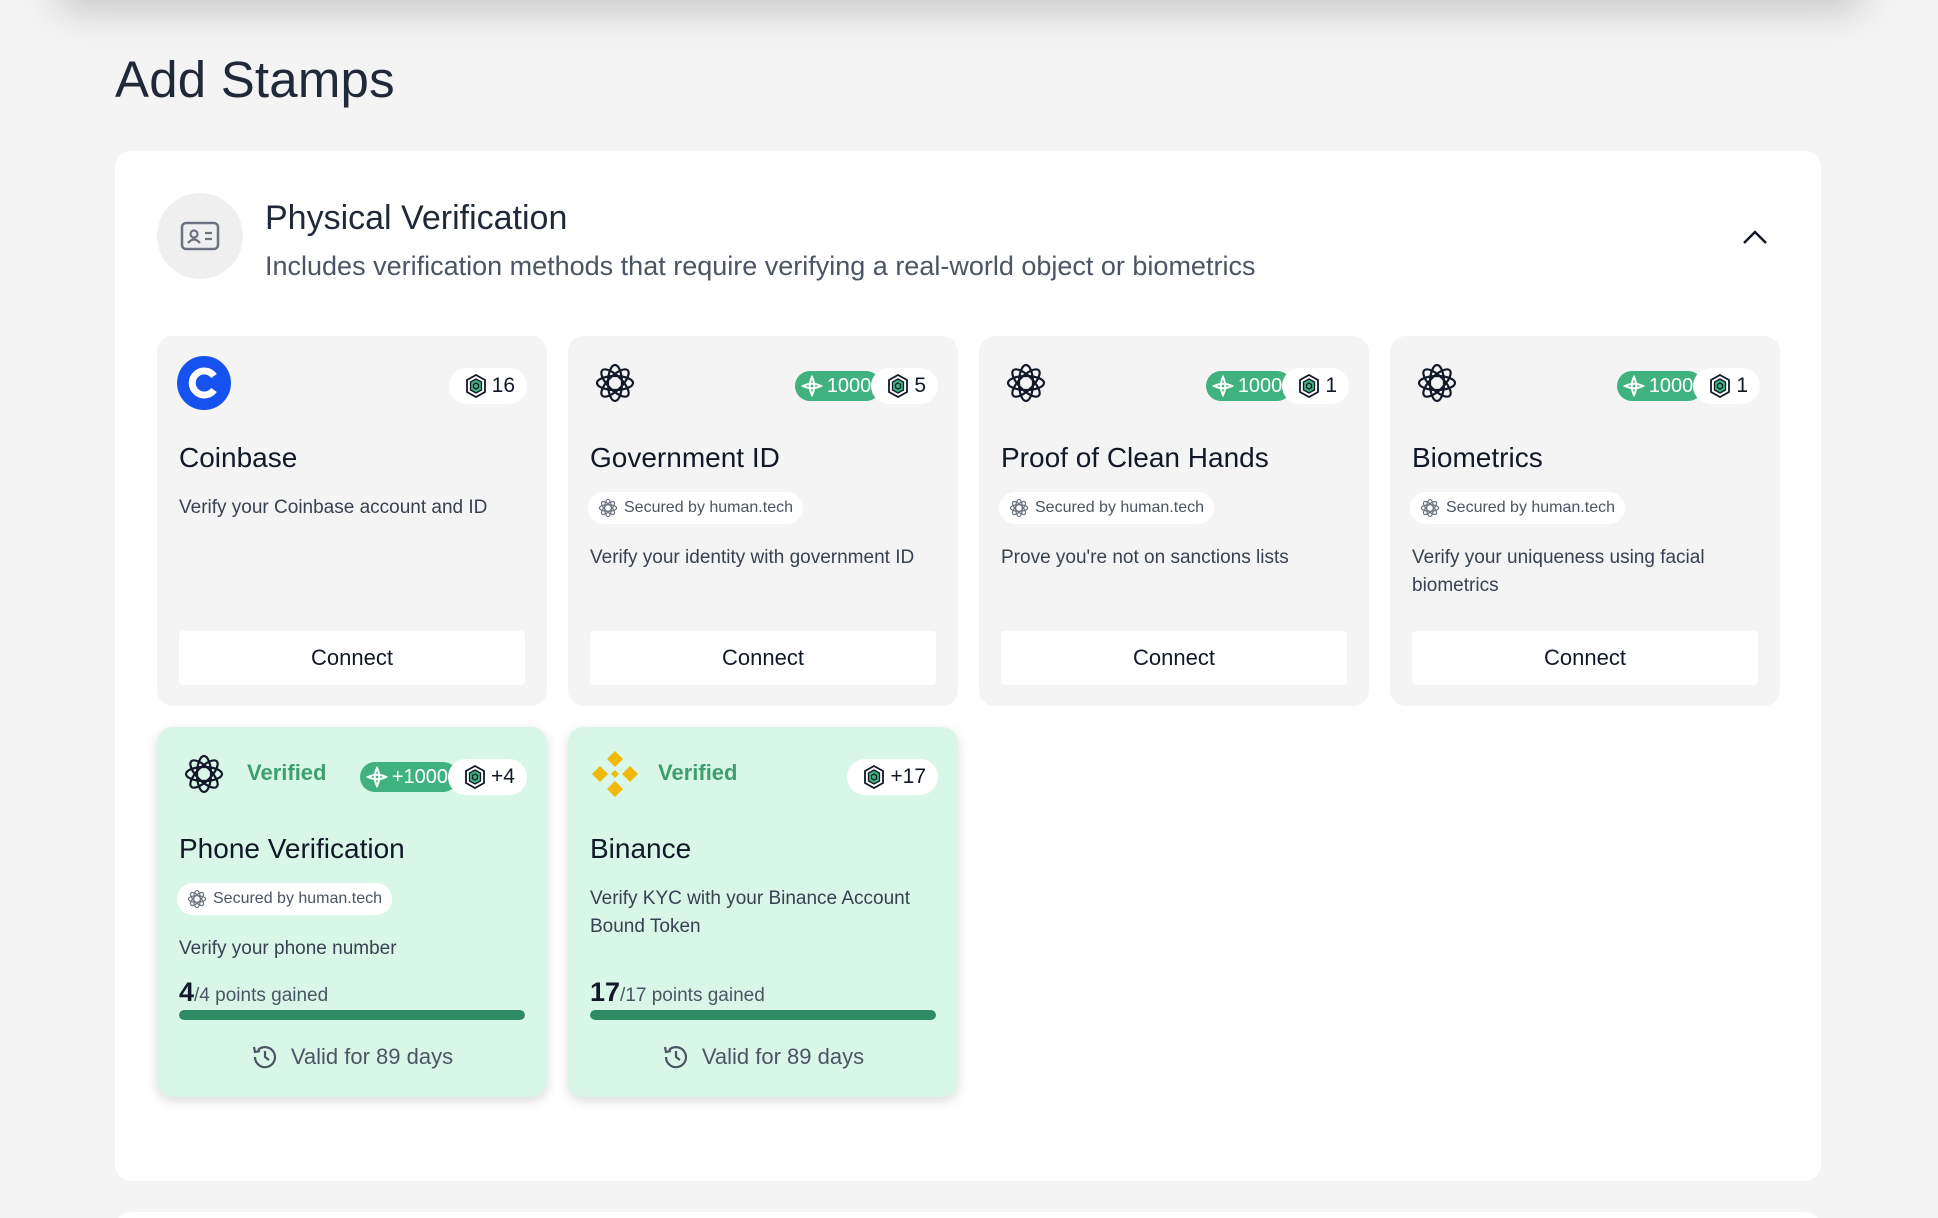  What do you see at coordinates (1145, 557) in the screenshot?
I see `card-description: Prove you're not on sanctions lists` at bounding box center [1145, 557].